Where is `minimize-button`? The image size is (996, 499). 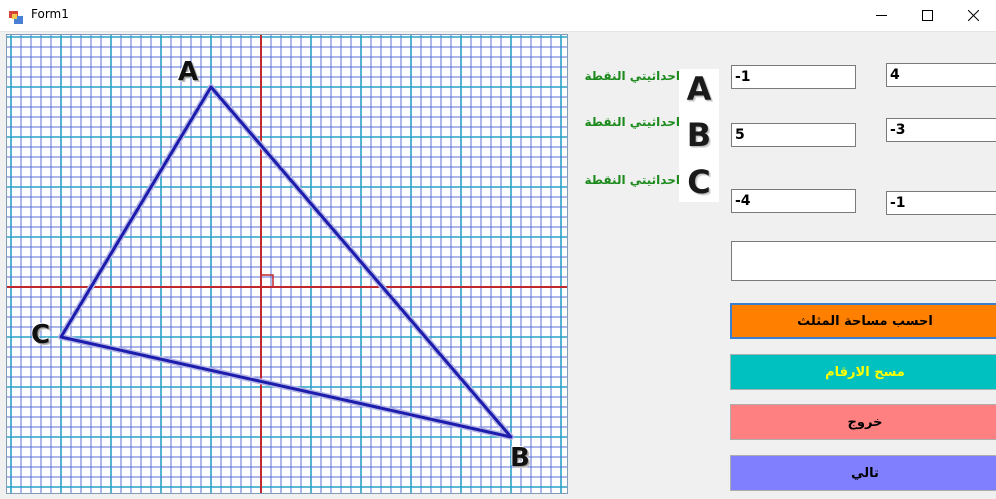 minimize-button is located at coordinates (881, 15).